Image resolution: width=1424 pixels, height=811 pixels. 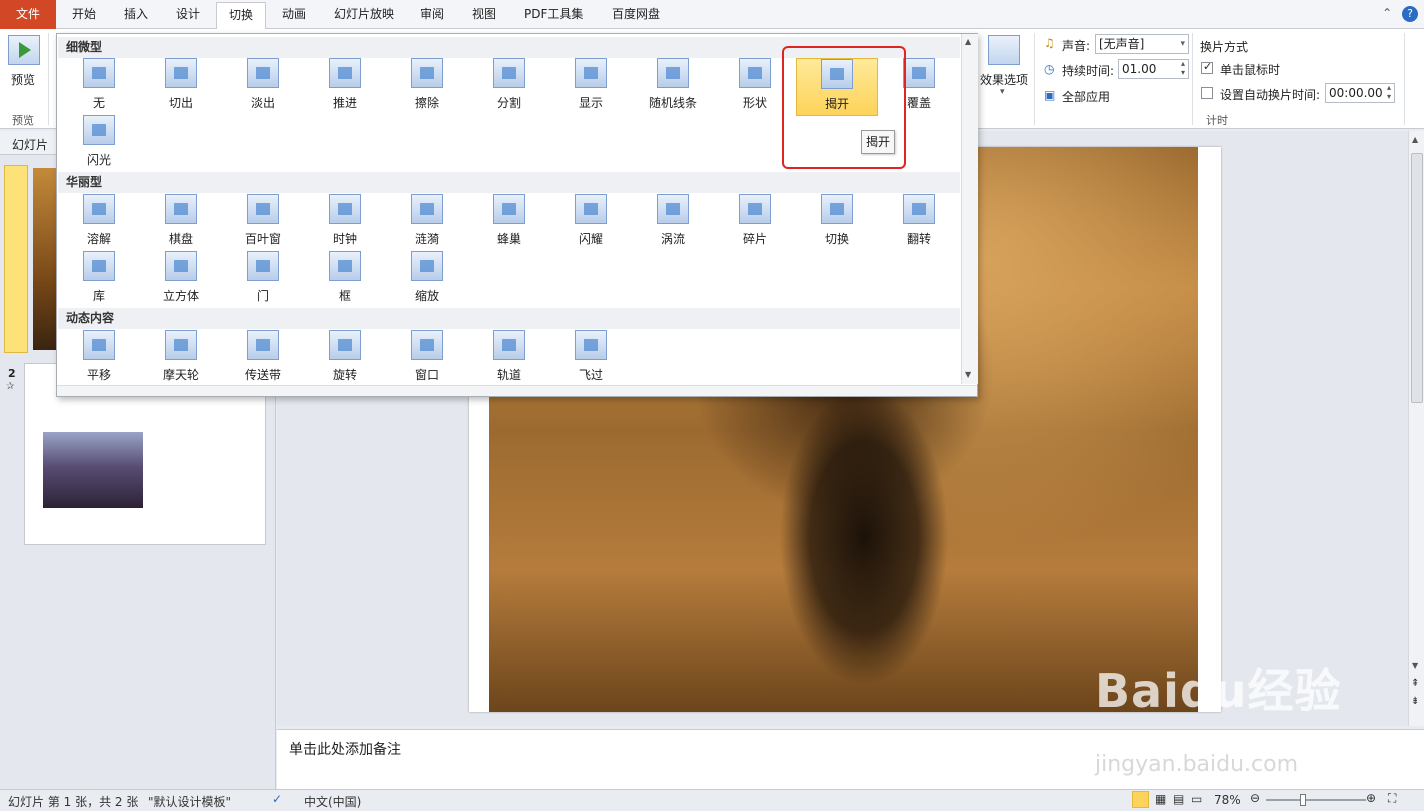 I want to click on transition-dynamic-1: 摩天轮, so click(x=181, y=359).